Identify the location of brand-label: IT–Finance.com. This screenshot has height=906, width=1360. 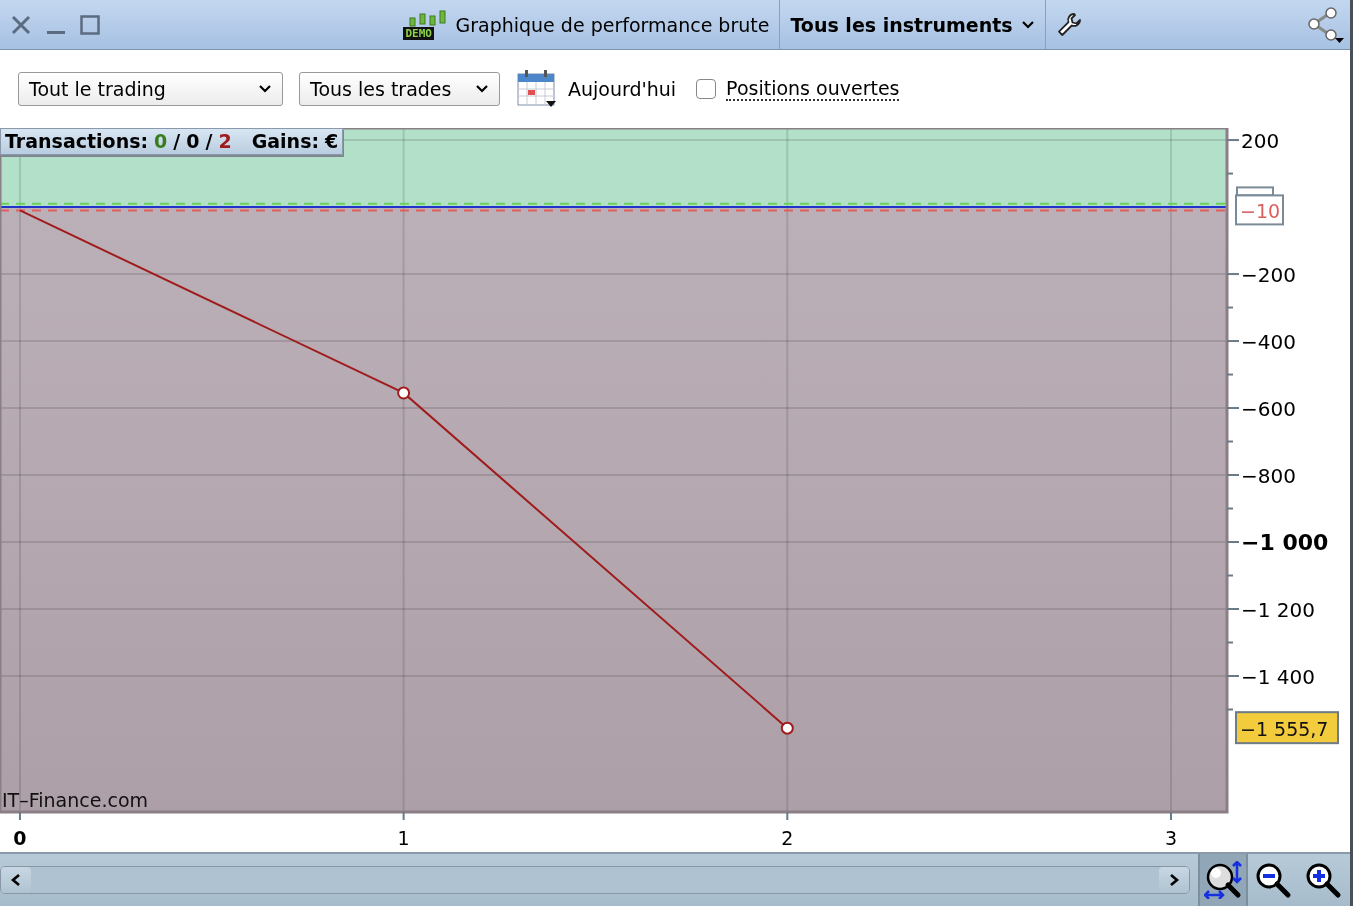
(75, 800).